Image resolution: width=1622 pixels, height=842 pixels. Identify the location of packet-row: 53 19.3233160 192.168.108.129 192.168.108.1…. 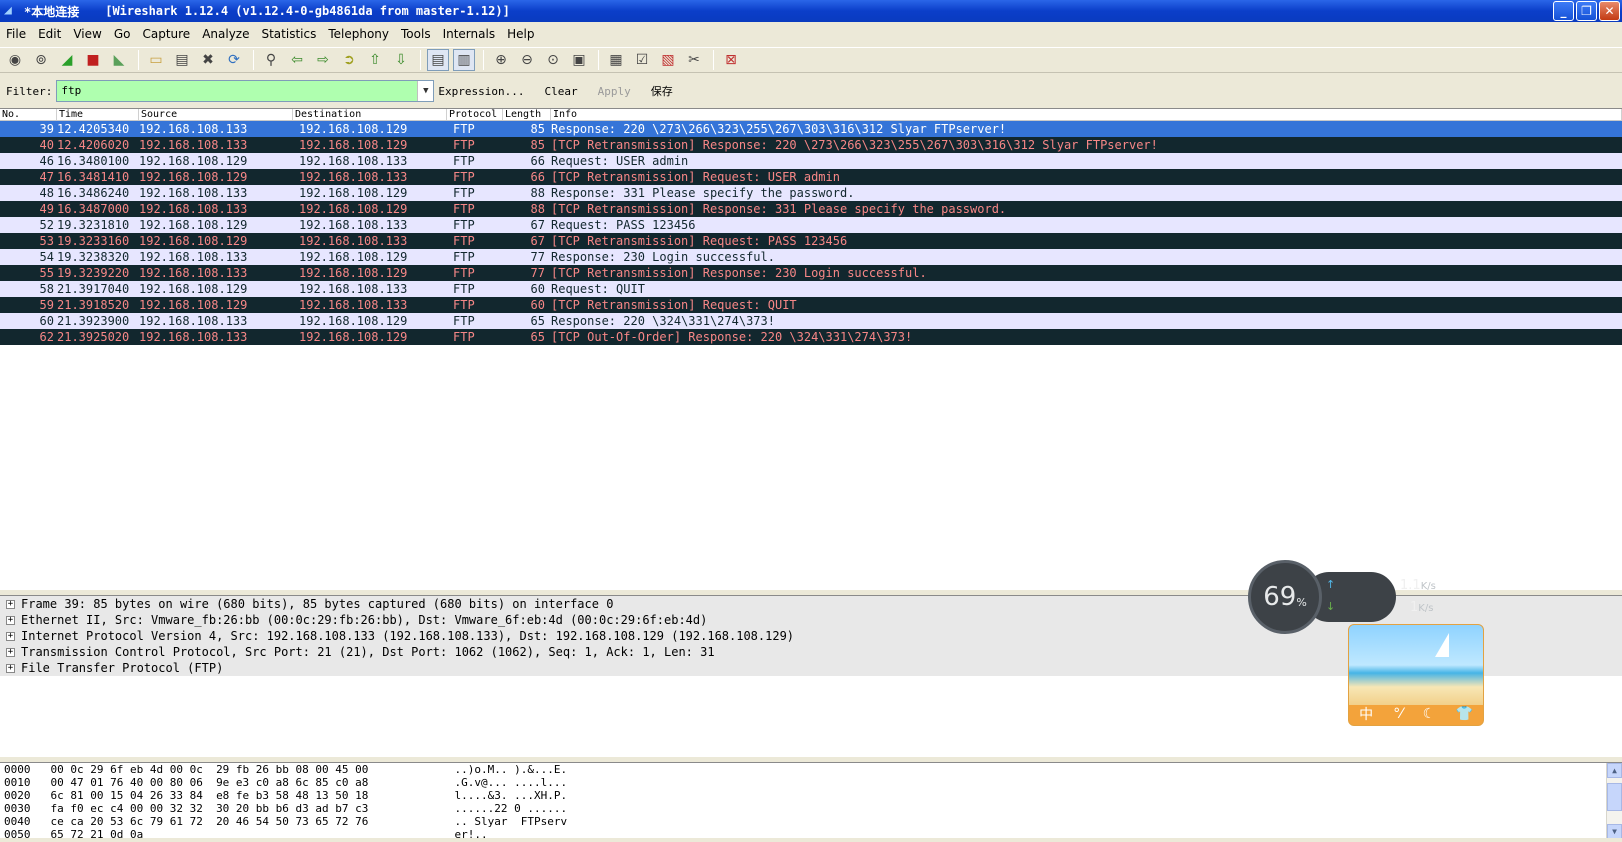
(811, 241).